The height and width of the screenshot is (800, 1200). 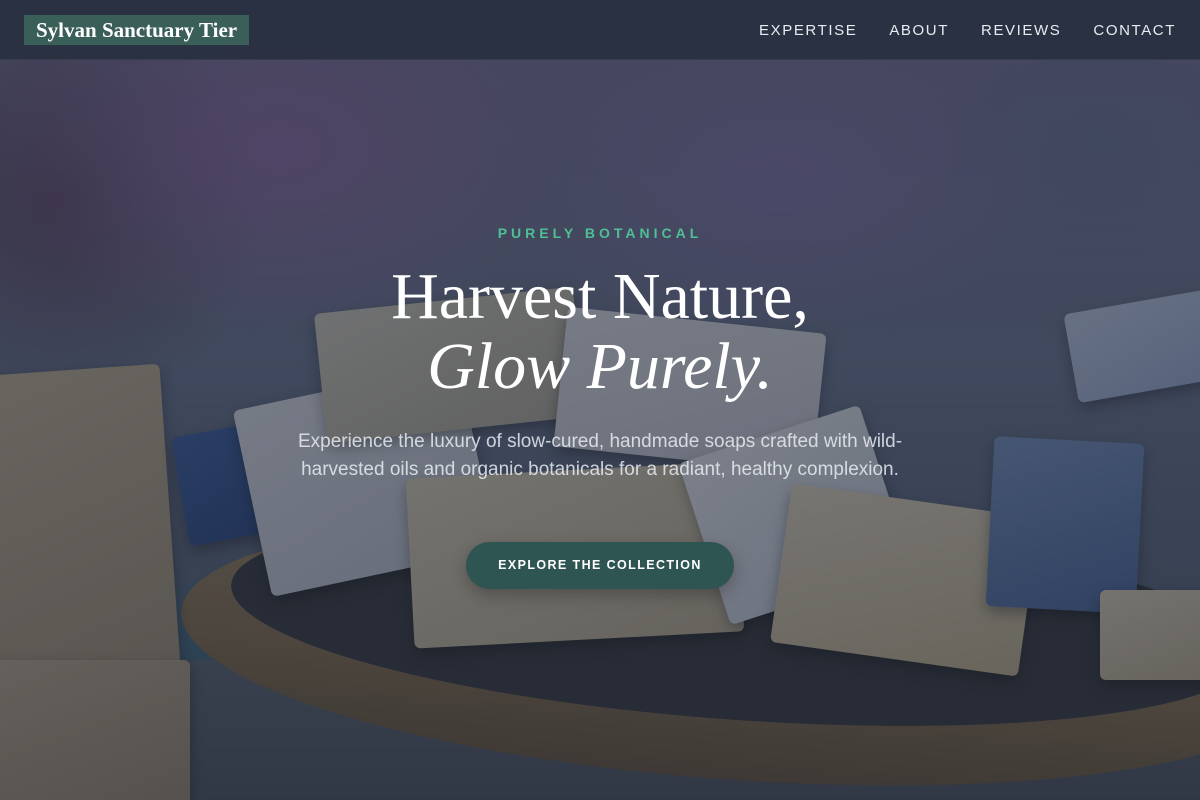 What do you see at coordinates (1021, 30) in the screenshot?
I see `nav-link-reviews: REVIEWS` at bounding box center [1021, 30].